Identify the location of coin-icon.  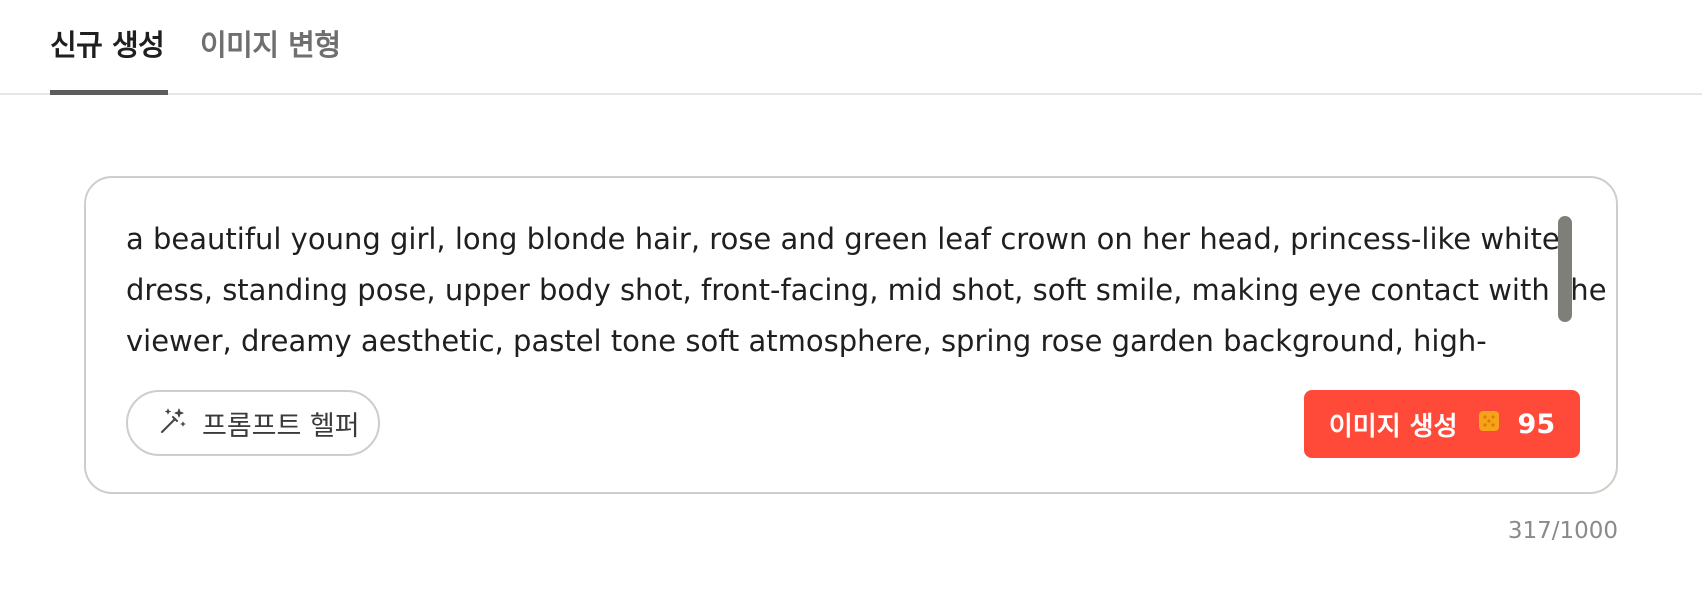
(1488, 424).